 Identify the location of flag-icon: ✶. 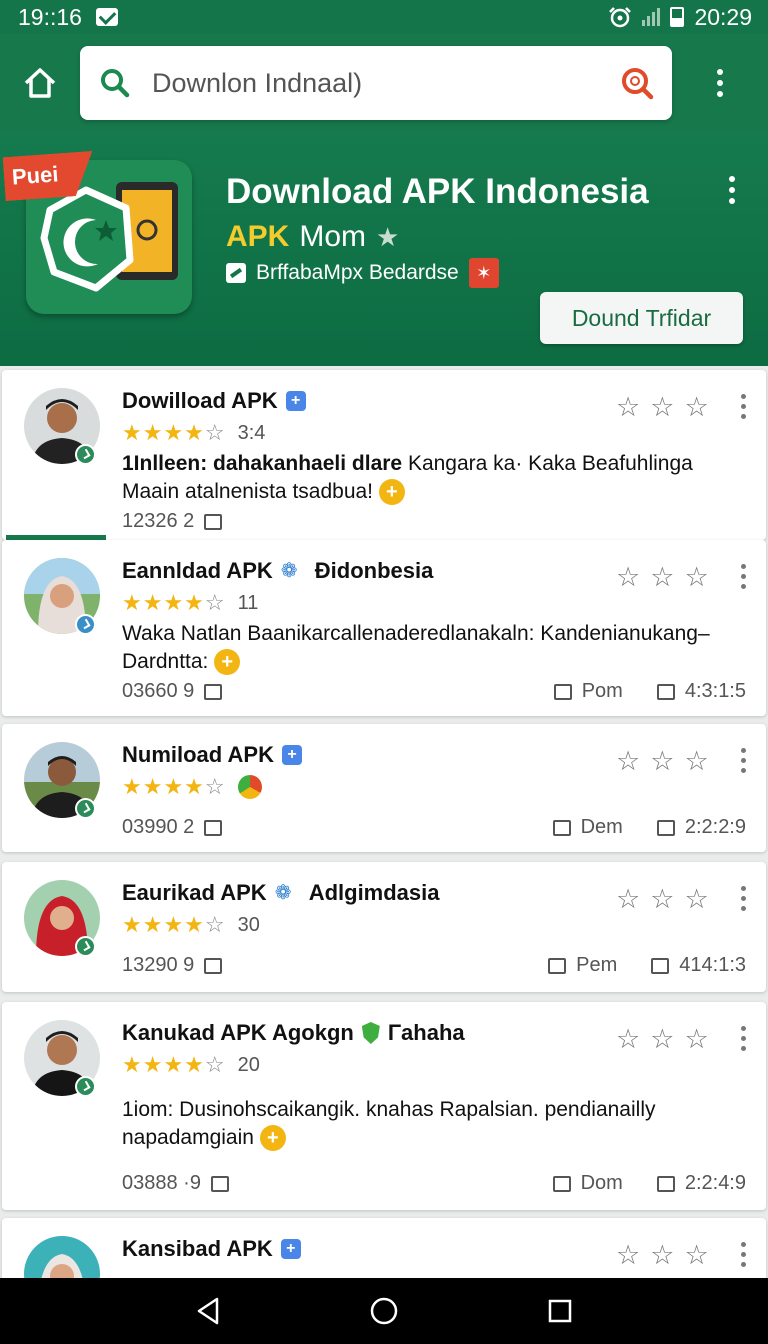
(483, 273).